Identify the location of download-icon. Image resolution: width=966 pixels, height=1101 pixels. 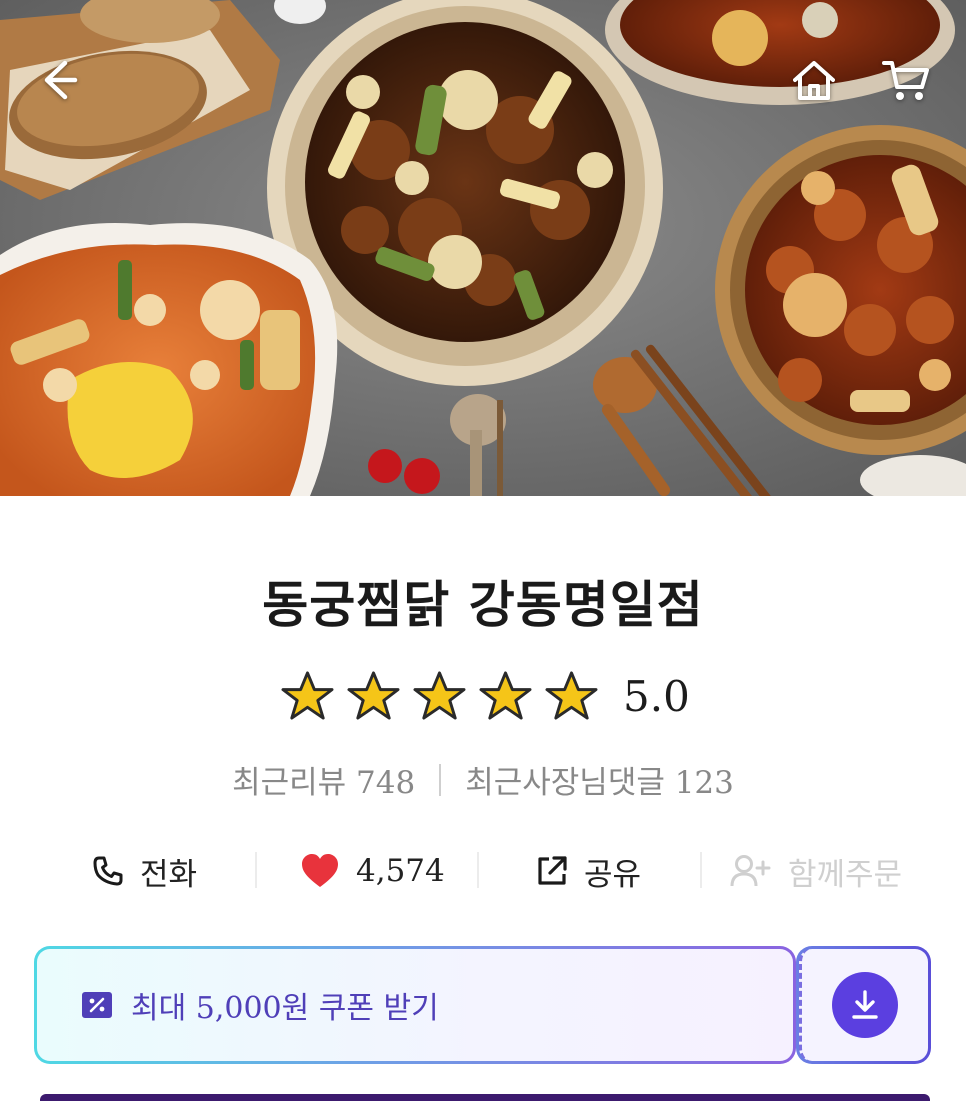
(865, 1004).